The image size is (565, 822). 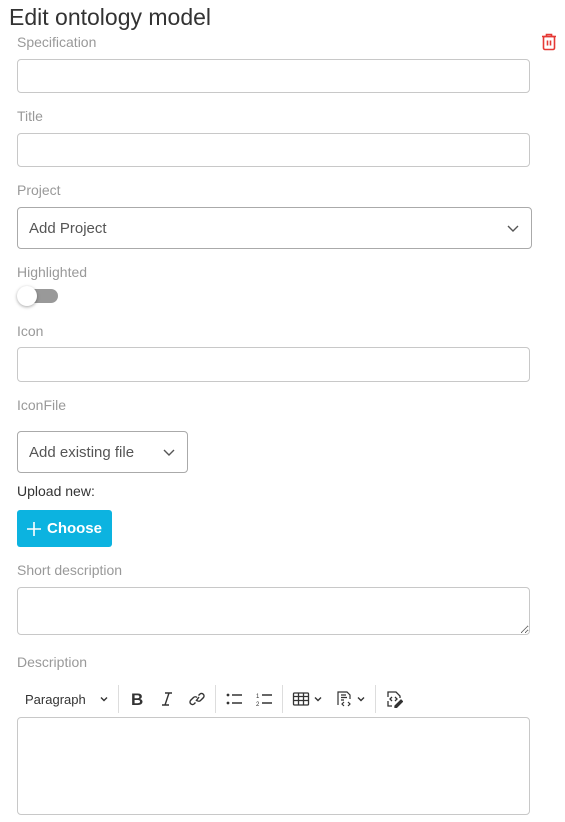 I want to click on choose-file-button: Choose, so click(x=64, y=528).